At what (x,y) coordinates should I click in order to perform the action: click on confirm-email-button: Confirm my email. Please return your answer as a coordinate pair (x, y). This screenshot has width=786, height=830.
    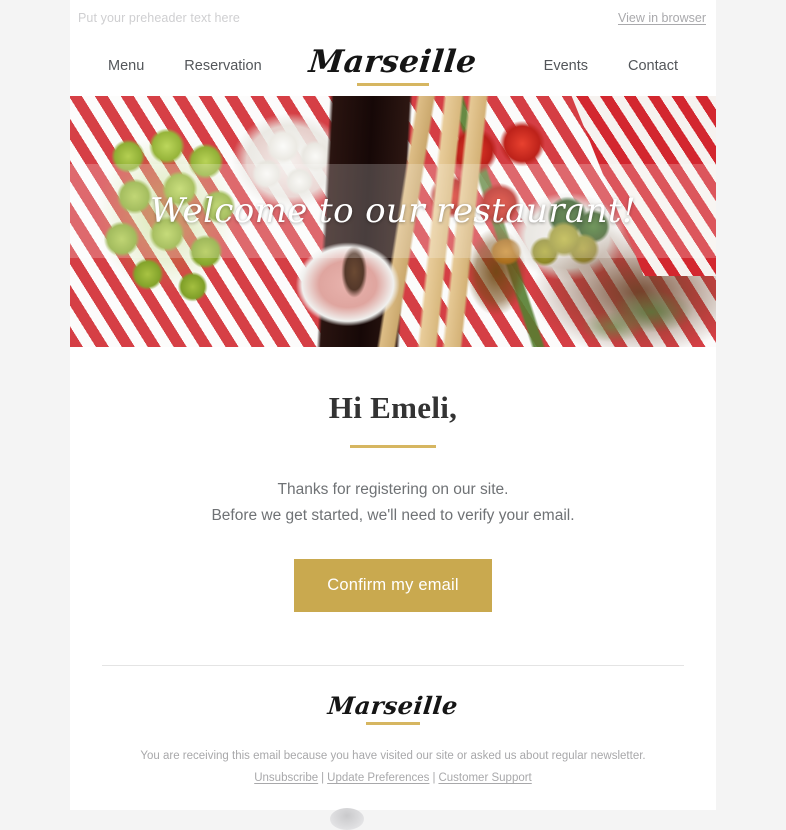
    Looking at the image, I should click on (393, 586).